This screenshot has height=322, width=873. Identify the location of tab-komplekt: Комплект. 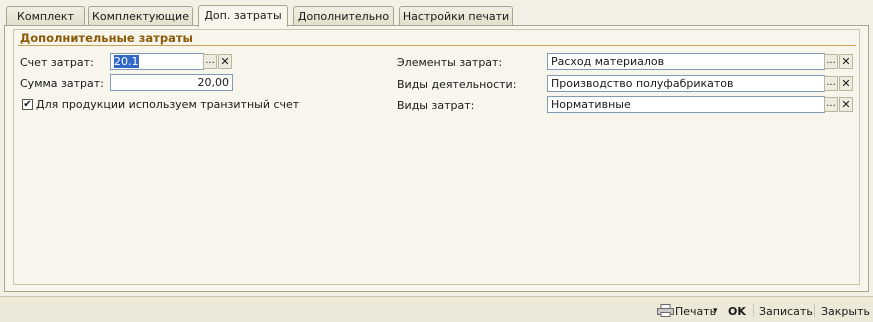
(45, 15).